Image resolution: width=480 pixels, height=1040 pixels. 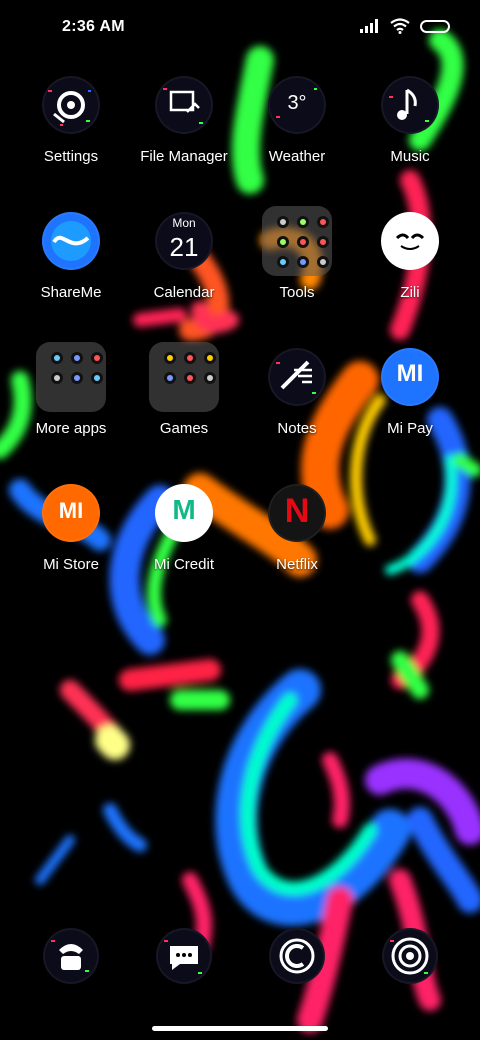 What do you see at coordinates (240, 1028) in the screenshot?
I see `home-indicator` at bounding box center [240, 1028].